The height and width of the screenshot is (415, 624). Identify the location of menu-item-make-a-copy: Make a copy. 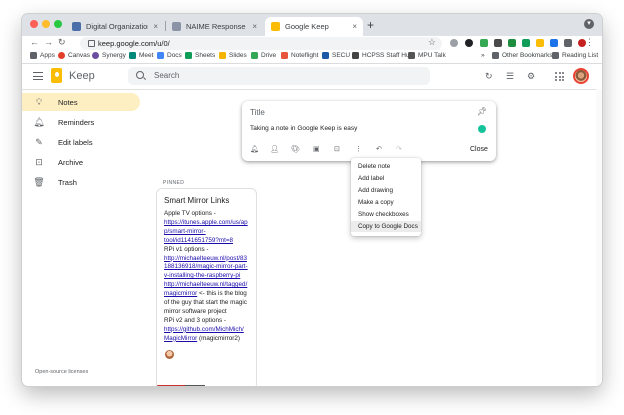
(386, 202).